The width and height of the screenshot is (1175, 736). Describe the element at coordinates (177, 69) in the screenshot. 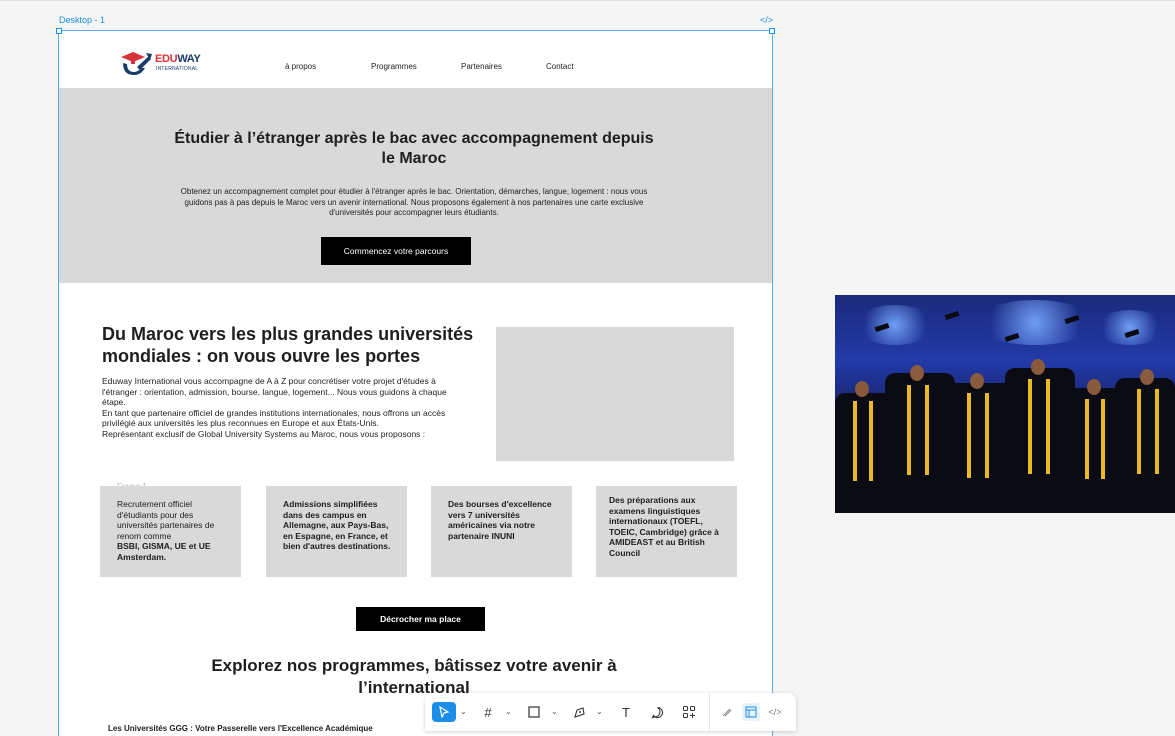

I see `logo-subtitle: INTERNATIONAL` at that location.